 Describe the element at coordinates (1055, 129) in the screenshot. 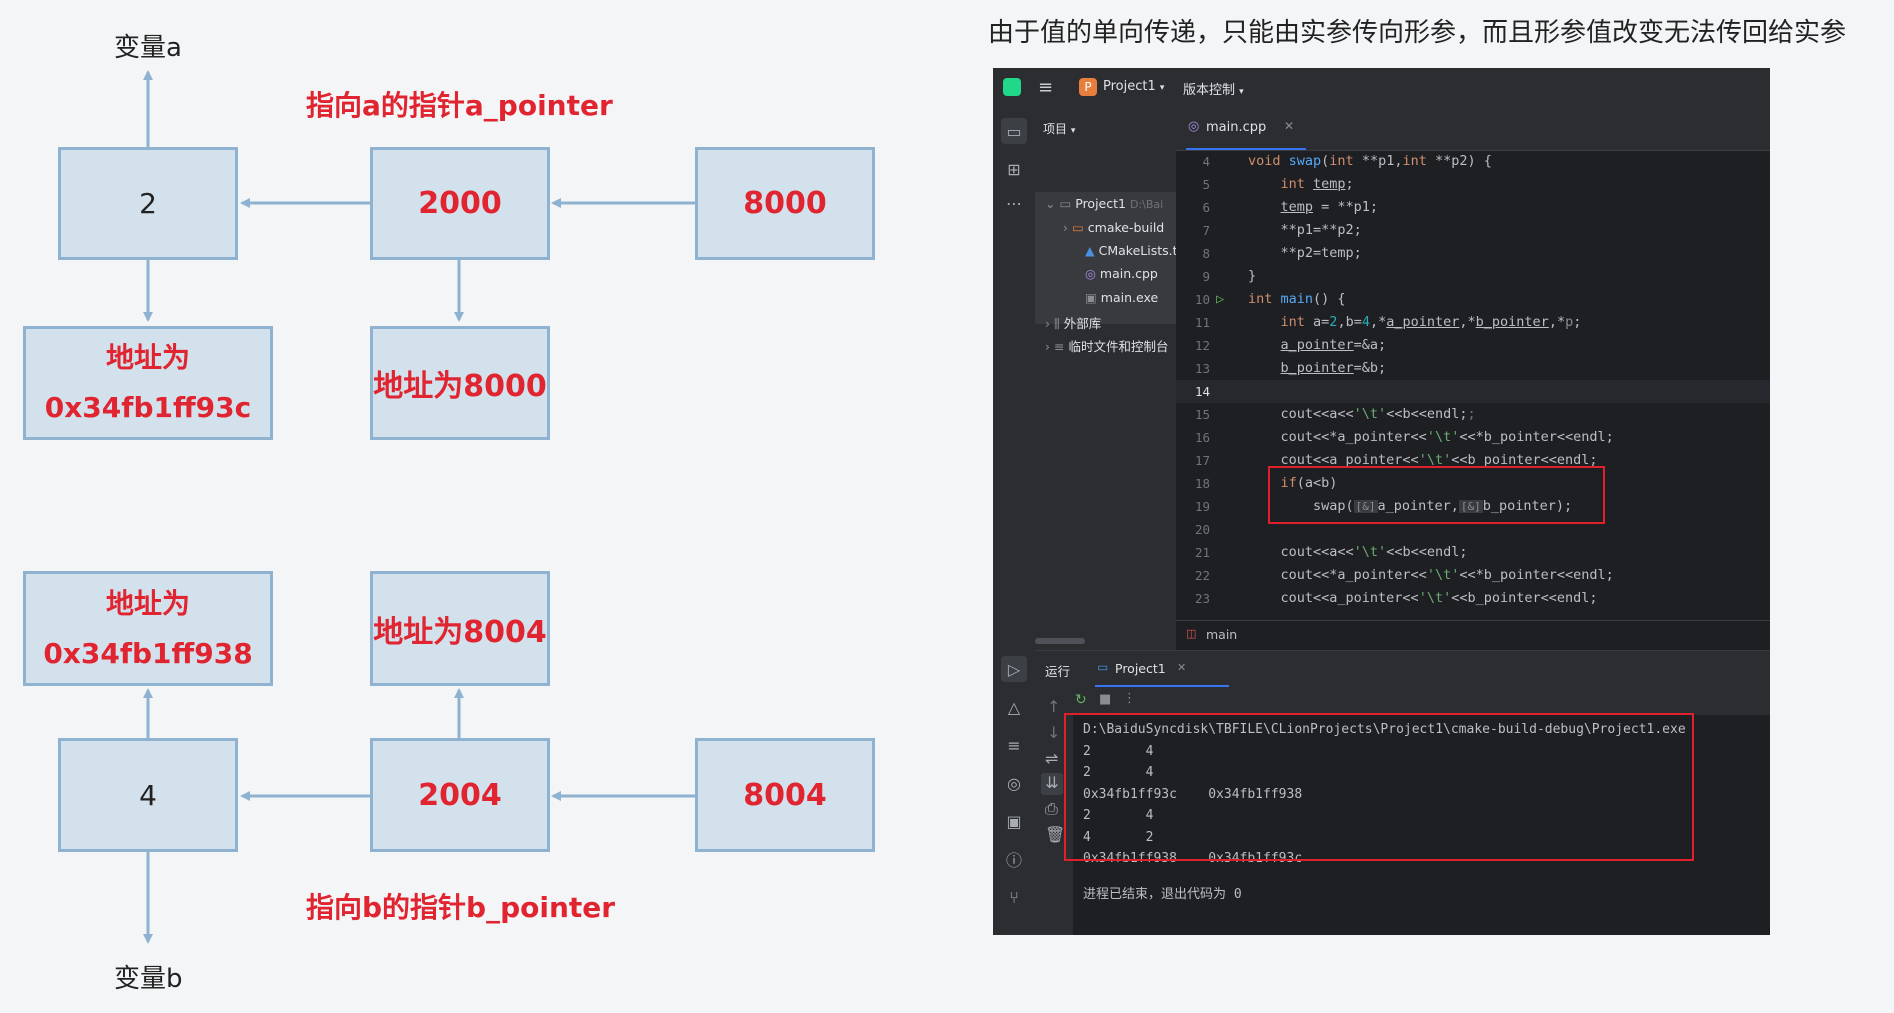

I see `project-panel-title: 项目` at that location.